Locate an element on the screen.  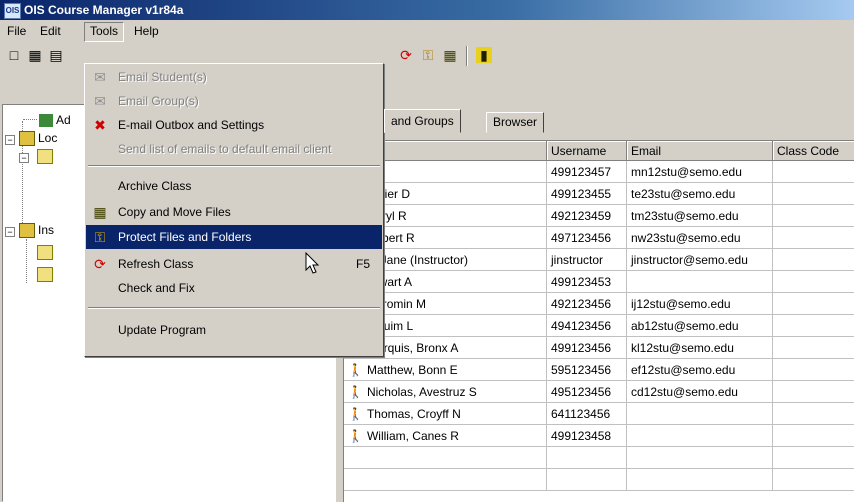
cell-email: ij12stu@semo.edu is located at coordinates (700, 304).